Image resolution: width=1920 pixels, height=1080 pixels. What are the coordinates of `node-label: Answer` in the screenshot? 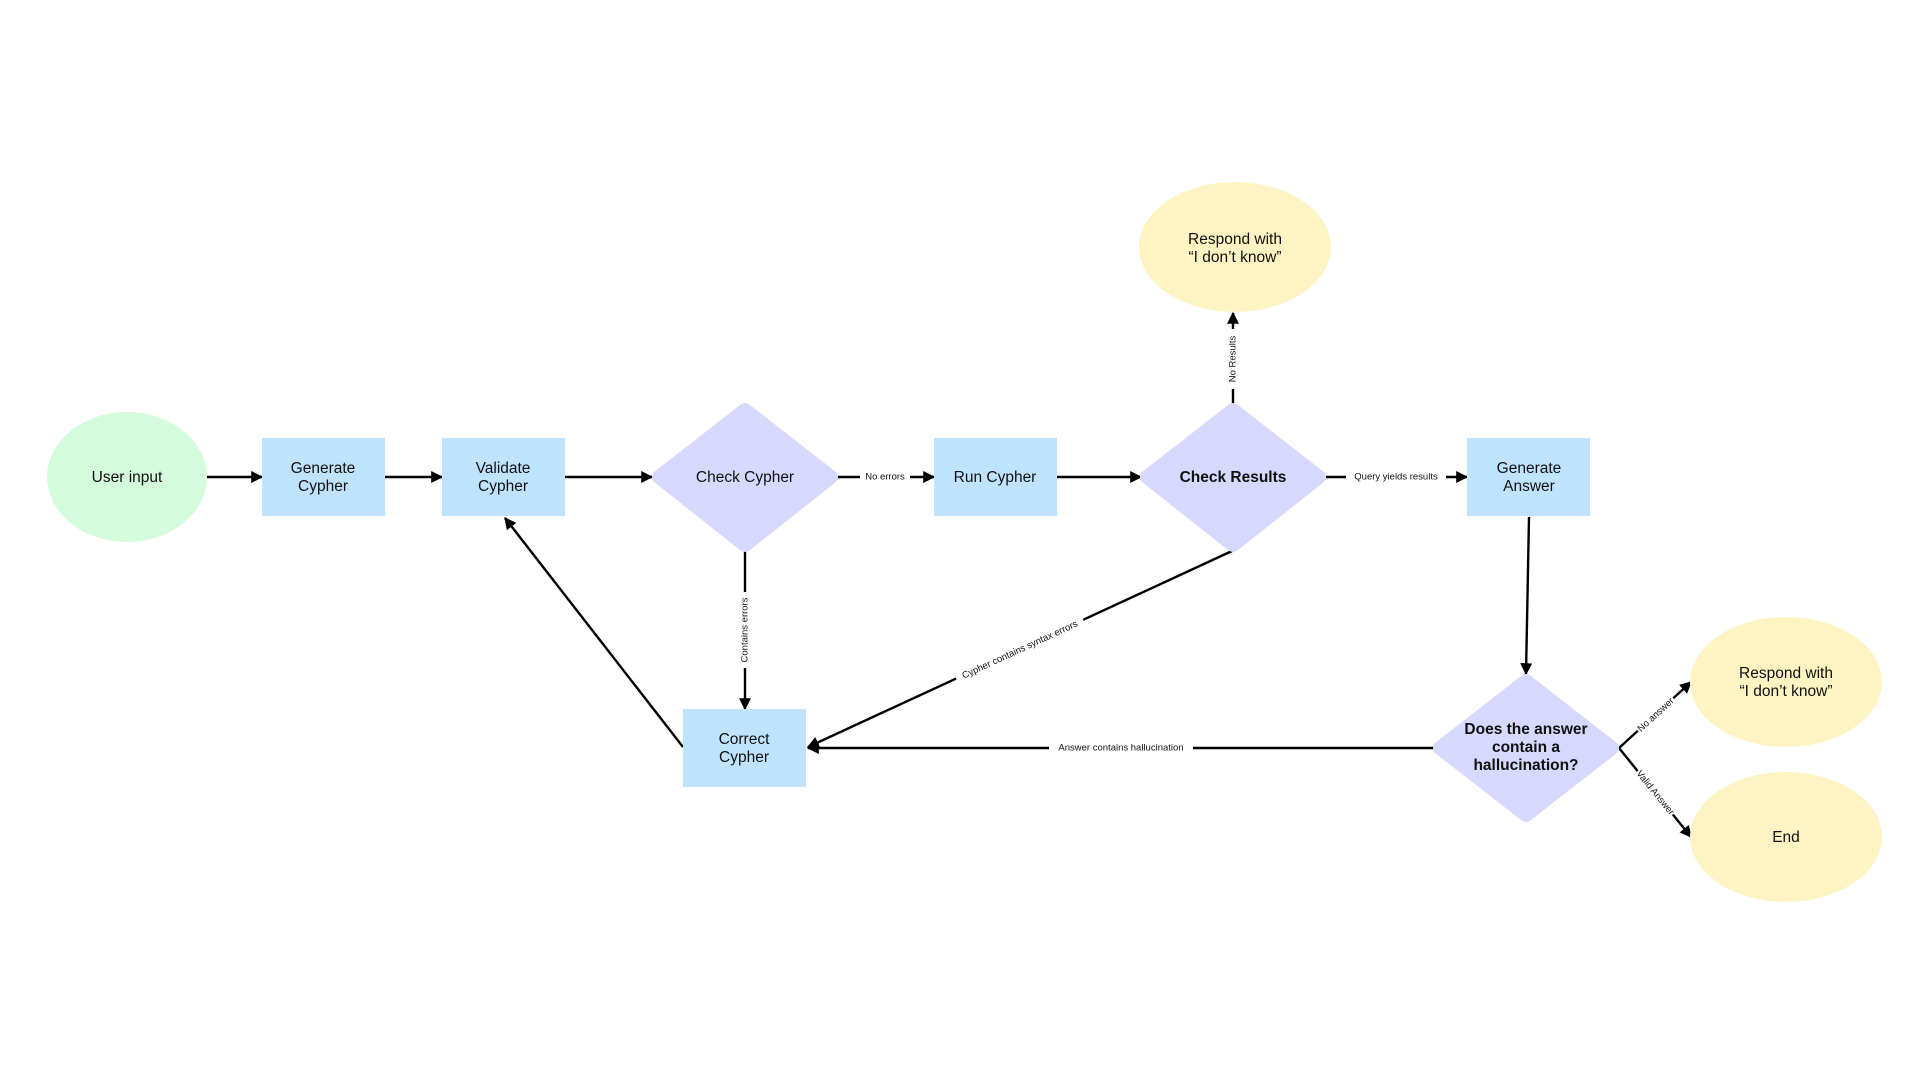 It's located at (1529, 486).